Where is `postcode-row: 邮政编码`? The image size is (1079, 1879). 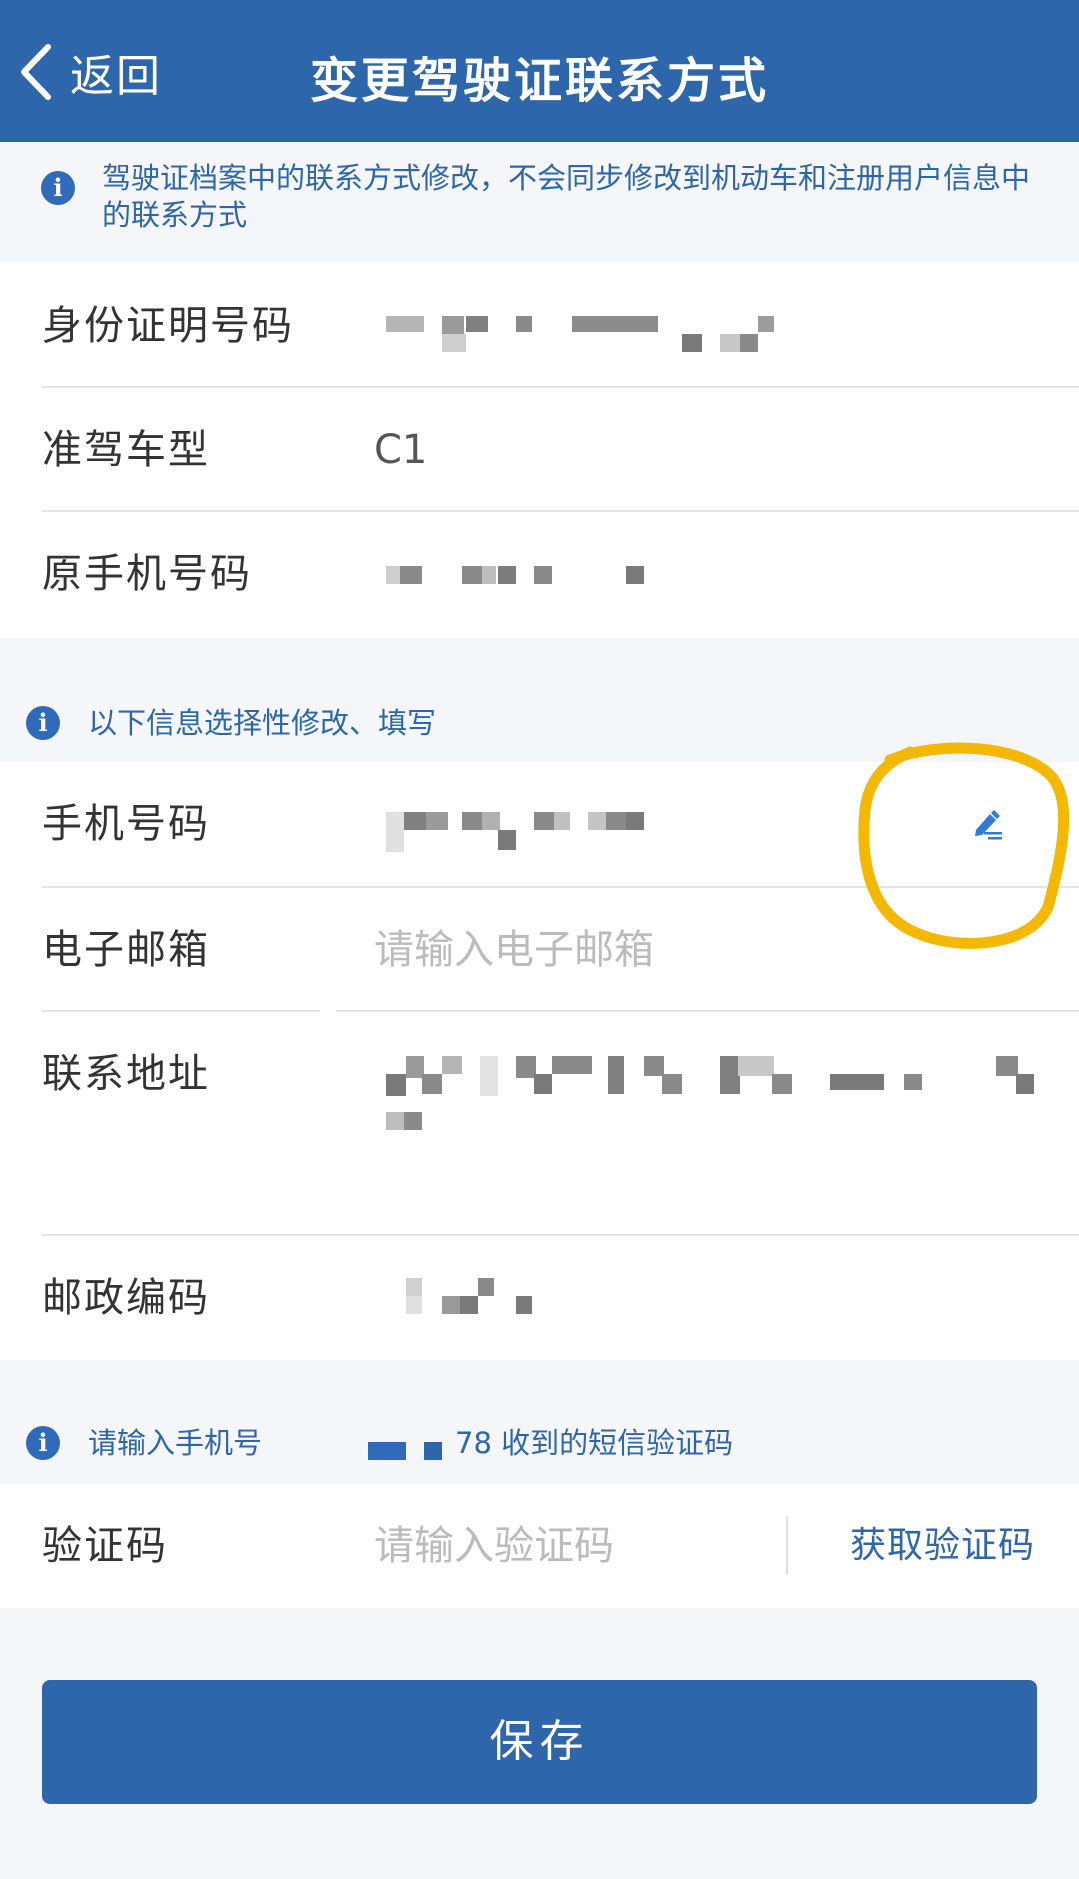
postcode-row: 邮政编码 is located at coordinates (539, 1298).